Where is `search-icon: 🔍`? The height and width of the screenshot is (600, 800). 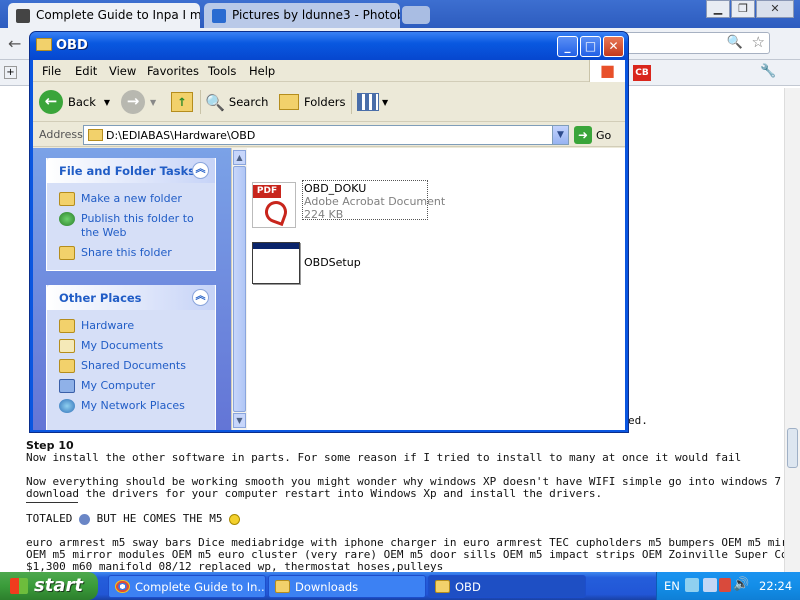
search-icon: 🔍 is located at coordinates (215, 102).